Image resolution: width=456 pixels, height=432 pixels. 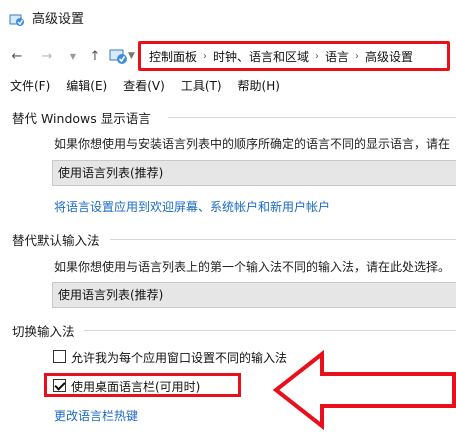 What do you see at coordinates (43, 331) in the screenshot?
I see `switch-input-heading: 切换输入法` at bounding box center [43, 331].